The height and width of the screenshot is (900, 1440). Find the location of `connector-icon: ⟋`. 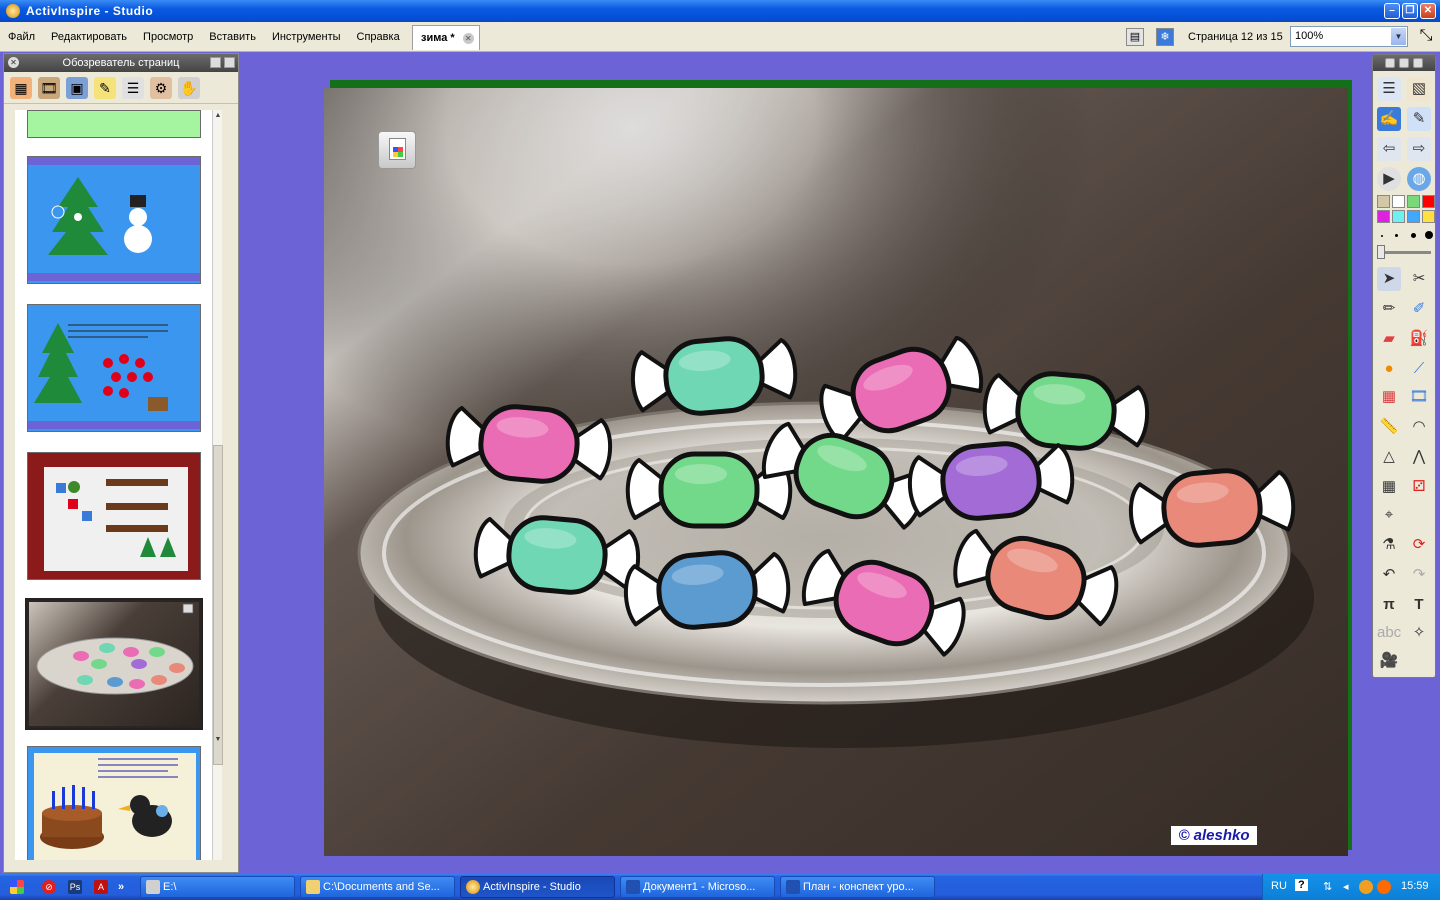

connector-icon: ⟋ is located at coordinates (1419, 369).